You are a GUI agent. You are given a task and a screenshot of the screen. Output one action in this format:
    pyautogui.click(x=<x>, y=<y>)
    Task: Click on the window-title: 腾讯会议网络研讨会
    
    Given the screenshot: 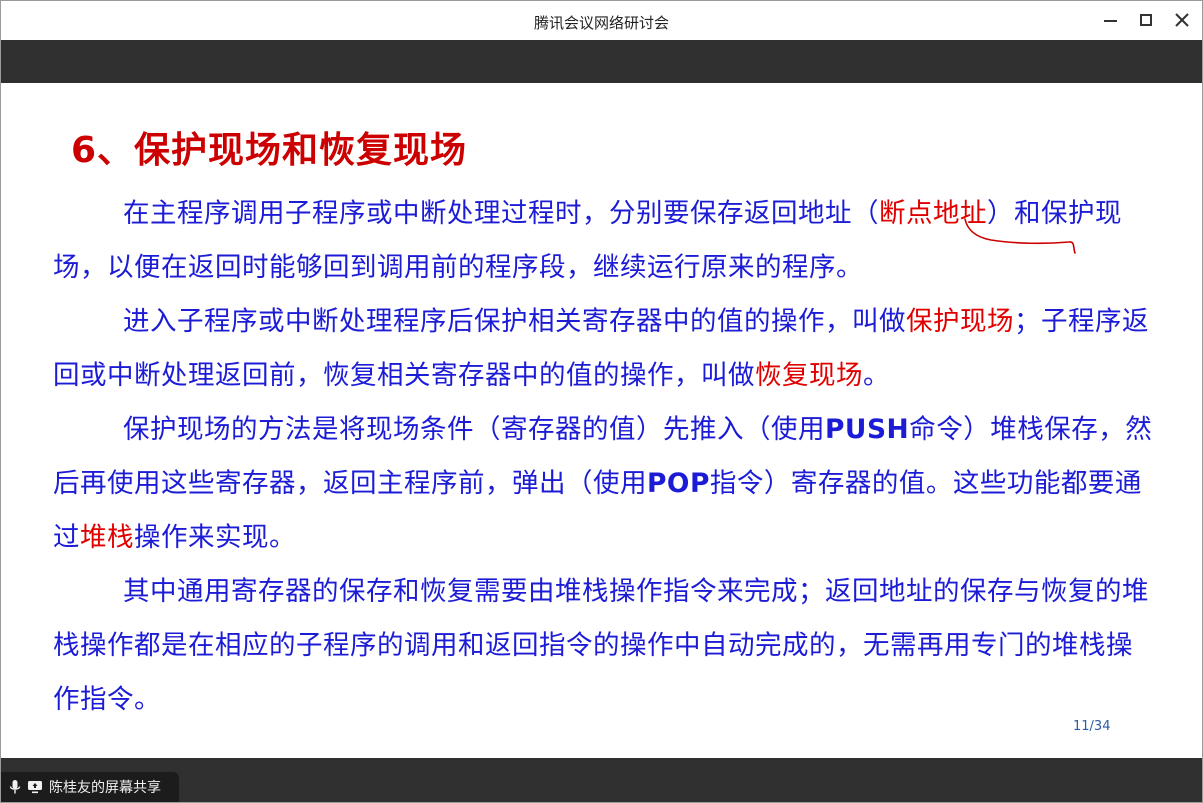 What is the action you would take?
    pyautogui.click(x=601, y=23)
    